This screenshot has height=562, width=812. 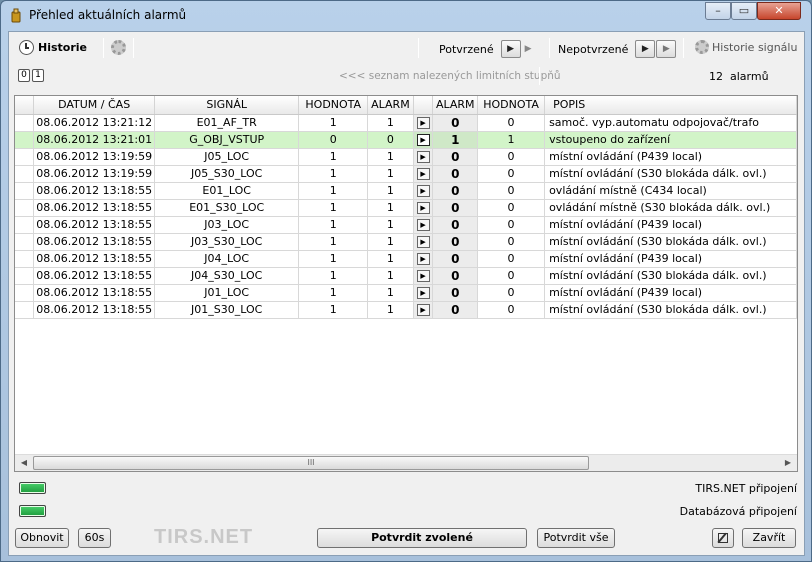 I want to click on close-window-button: ✕, so click(x=779, y=11).